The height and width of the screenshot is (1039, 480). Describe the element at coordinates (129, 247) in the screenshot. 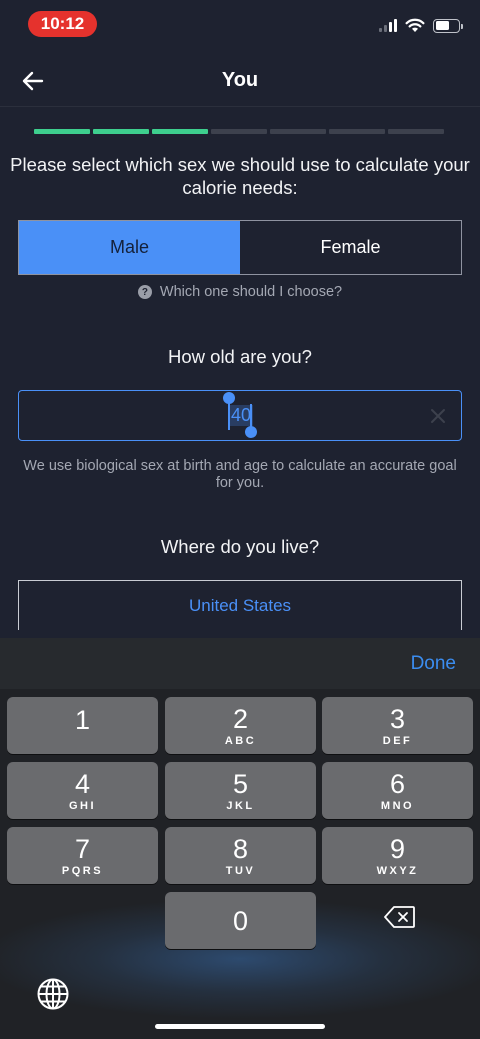

I see `sex-option-male: Male` at that location.